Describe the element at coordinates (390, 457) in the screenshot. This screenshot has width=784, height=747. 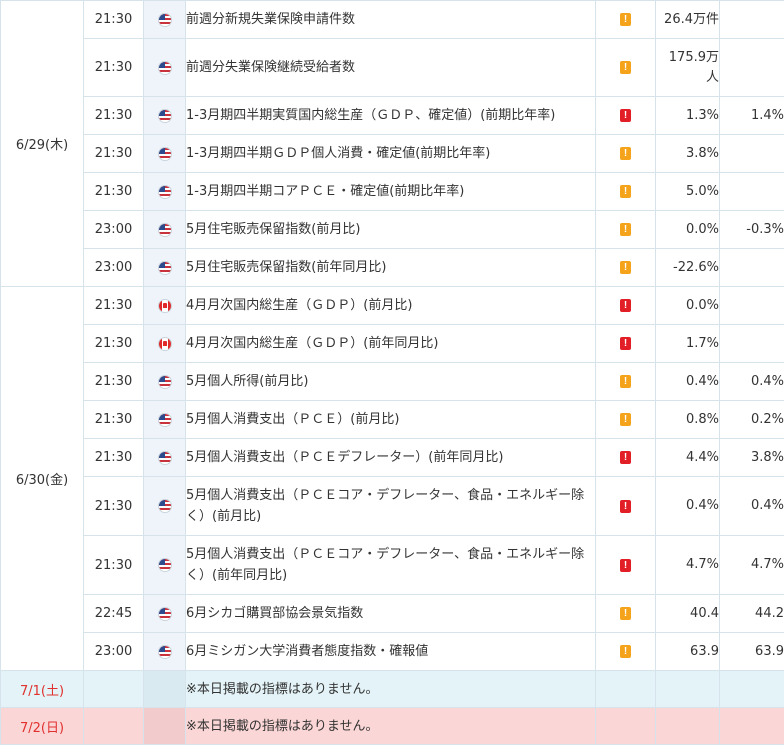
I see `event-name: 5月個人消費支出（ＰＣＥデフレーター）(前年同月比)` at that location.